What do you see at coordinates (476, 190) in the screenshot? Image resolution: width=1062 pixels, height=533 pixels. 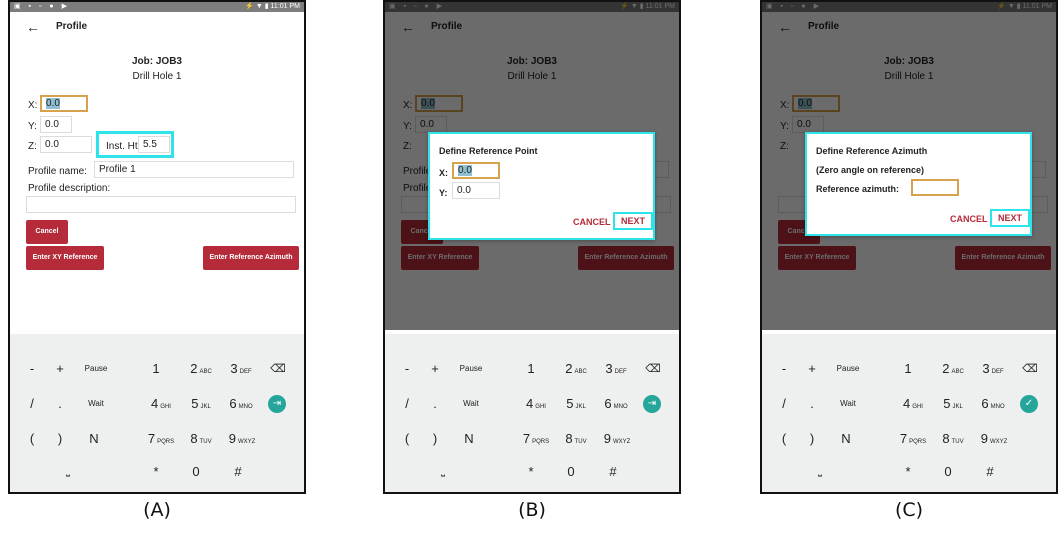 I see `dialog-y-input: 0.0` at bounding box center [476, 190].